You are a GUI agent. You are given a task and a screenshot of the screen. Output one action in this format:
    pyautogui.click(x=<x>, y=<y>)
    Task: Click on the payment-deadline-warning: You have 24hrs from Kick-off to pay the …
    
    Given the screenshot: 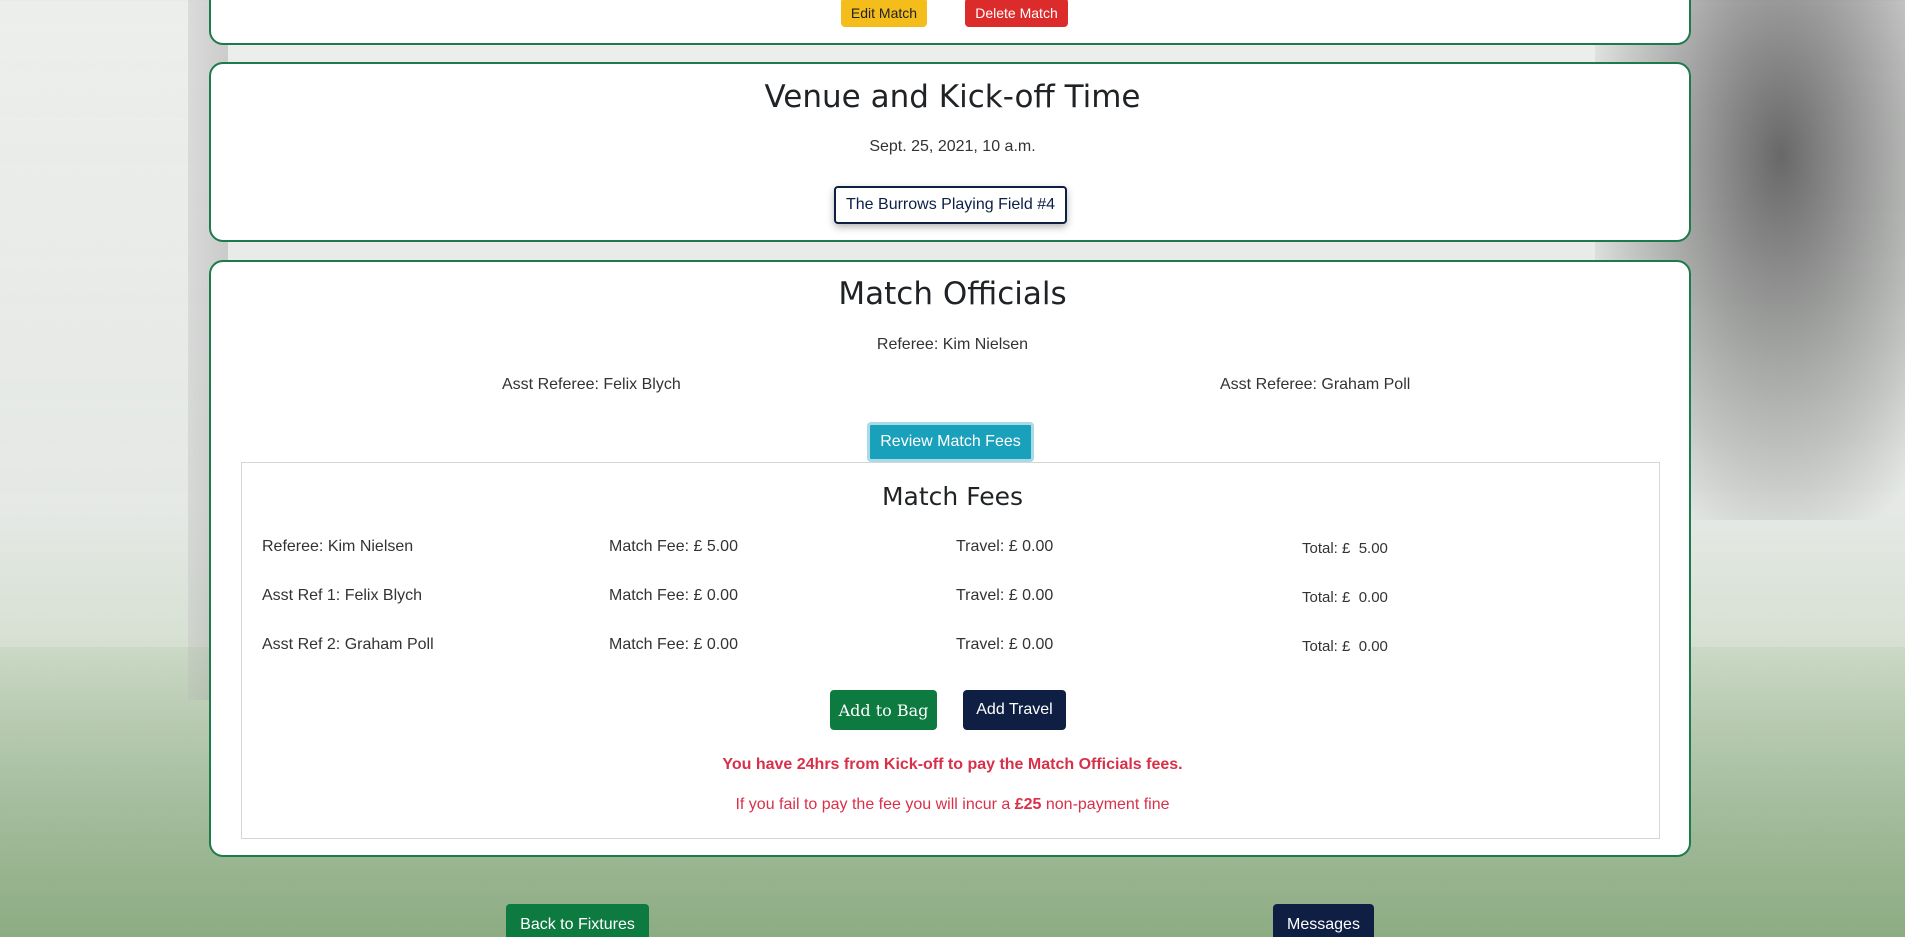 What is the action you would take?
    pyautogui.click(x=952, y=764)
    